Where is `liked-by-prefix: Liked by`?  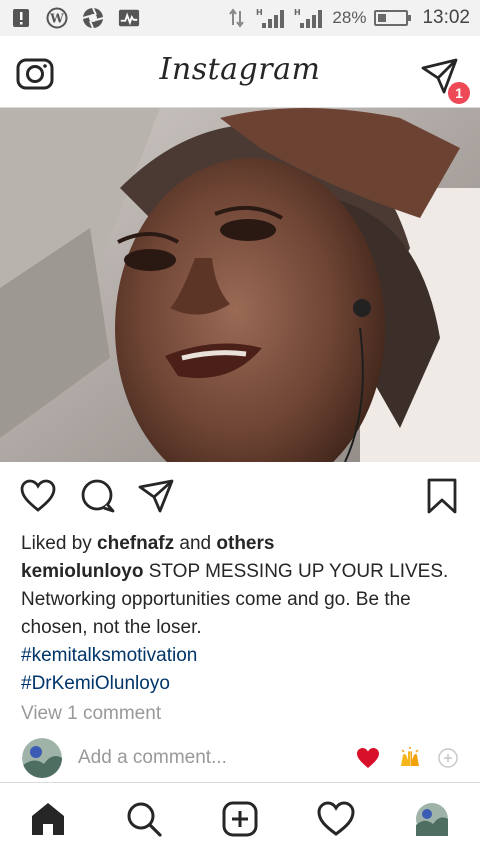 liked-by-prefix: Liked by is located at coordinates (59, 543).